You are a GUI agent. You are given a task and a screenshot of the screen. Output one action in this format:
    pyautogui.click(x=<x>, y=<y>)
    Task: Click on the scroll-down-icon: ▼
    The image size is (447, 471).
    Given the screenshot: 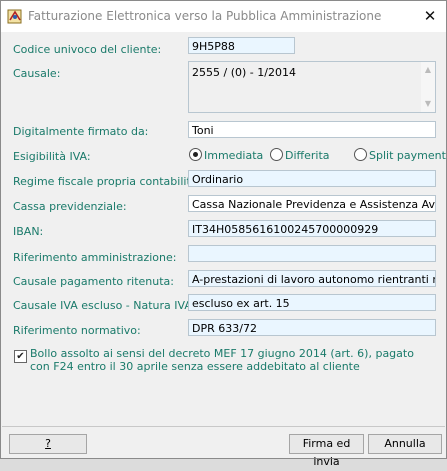 What is the action you would take?
    pyautogui.click(x=428, y=104)
    